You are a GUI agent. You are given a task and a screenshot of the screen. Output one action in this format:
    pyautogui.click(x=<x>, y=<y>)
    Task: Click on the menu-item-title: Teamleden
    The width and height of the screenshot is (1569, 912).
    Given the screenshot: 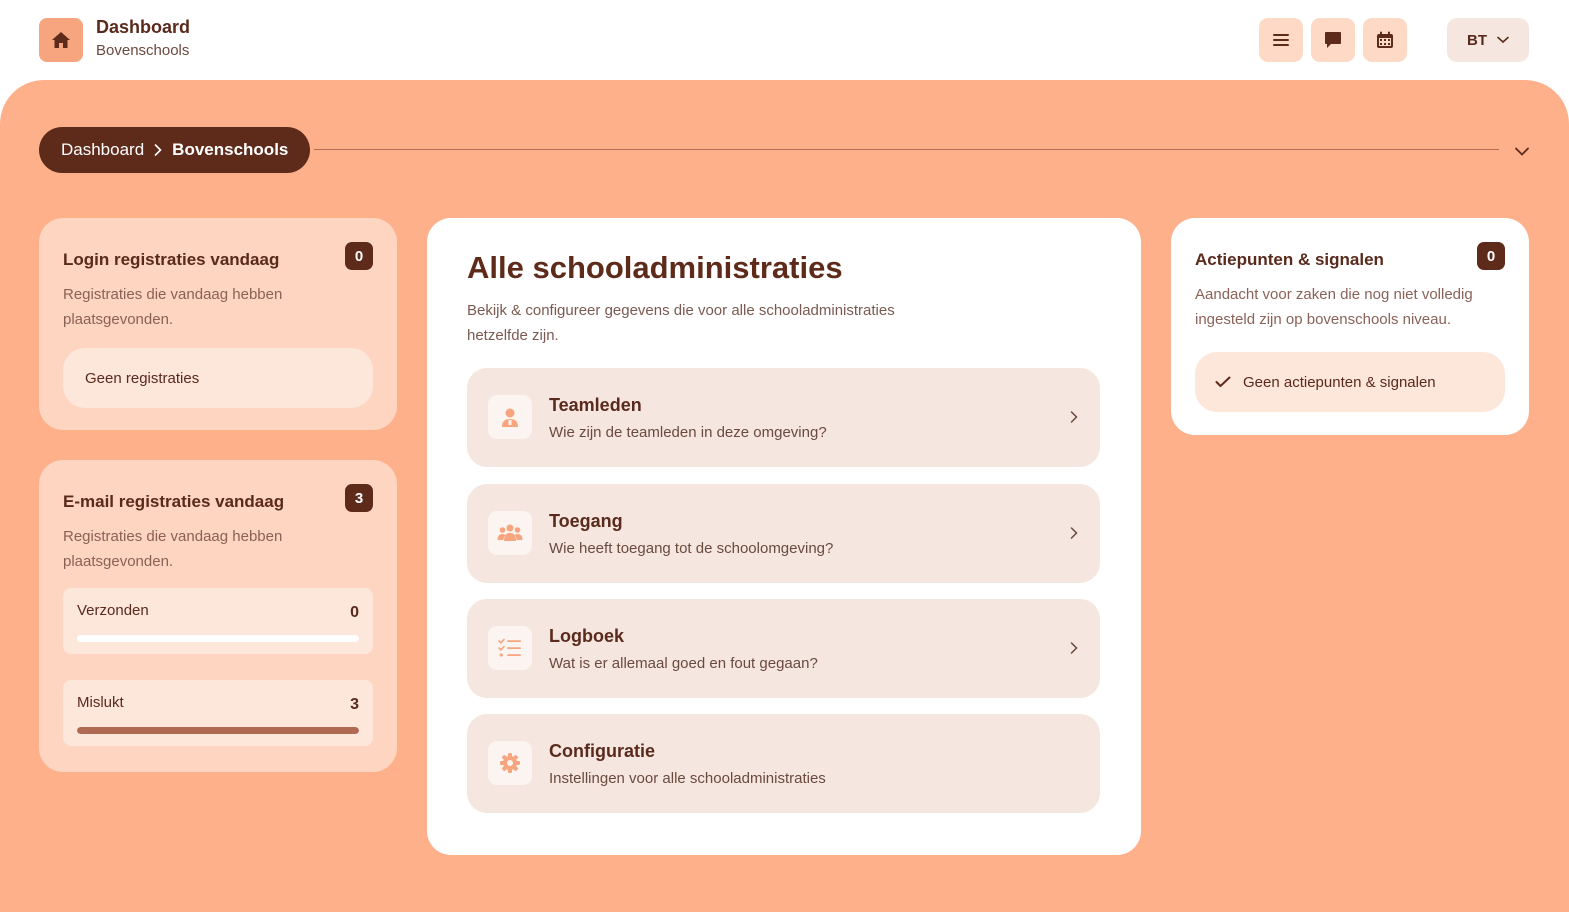 What is the action you would take?
    pyautogui.click(x=595, y=405)
    